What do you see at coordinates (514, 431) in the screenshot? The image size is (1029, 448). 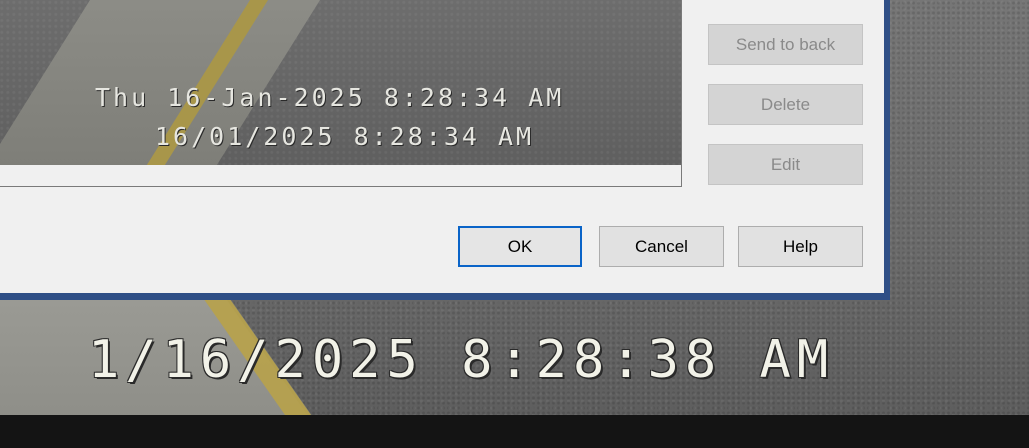 I see `bottom-bar` at bounding box center [514, 431].